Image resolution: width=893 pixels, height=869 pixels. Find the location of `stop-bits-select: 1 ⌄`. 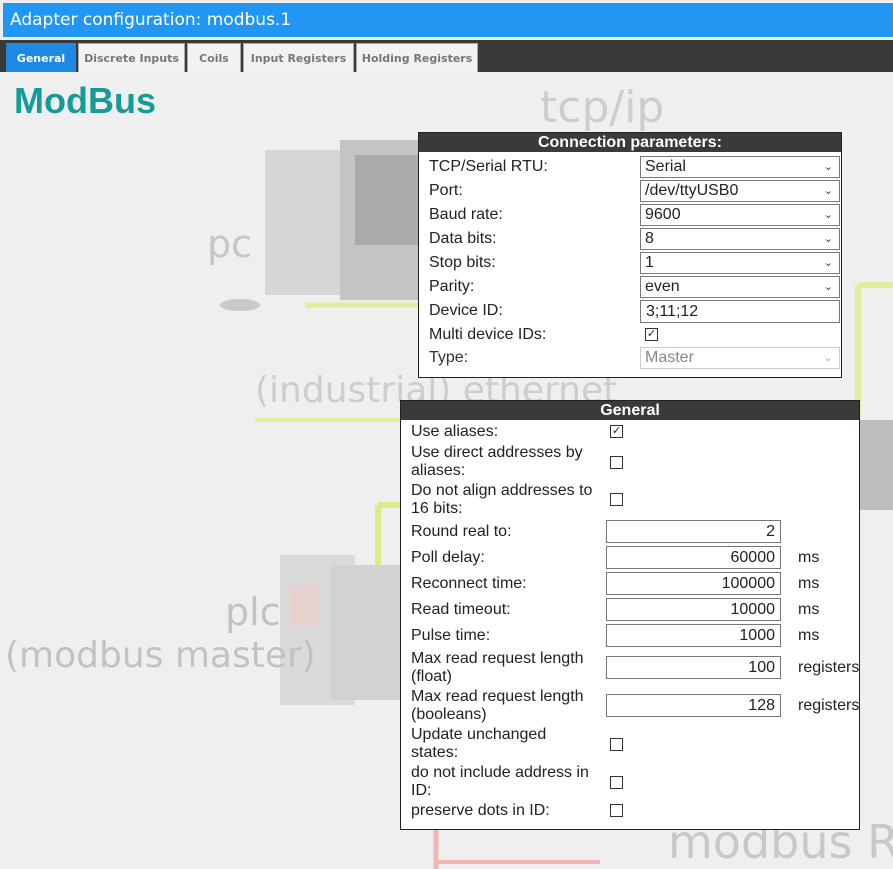

stop-bits-select: 1 ⌄ is located at coordinates (740, 263).